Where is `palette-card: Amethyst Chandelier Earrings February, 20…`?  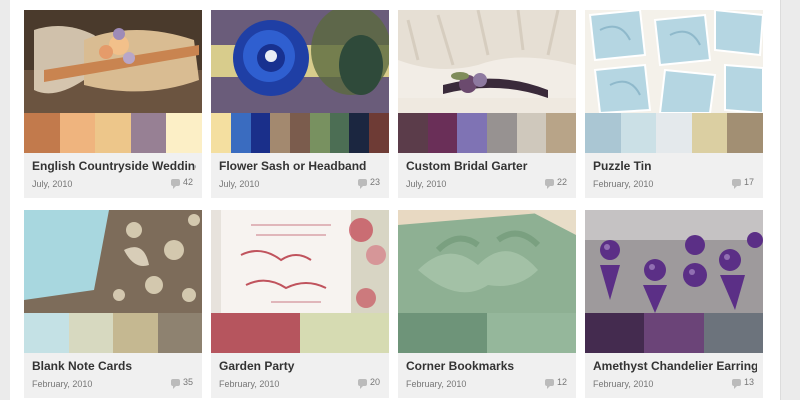 palette-card: Amethyst Chandelier Earrings February, 20… is located at coordinates (674, 304).